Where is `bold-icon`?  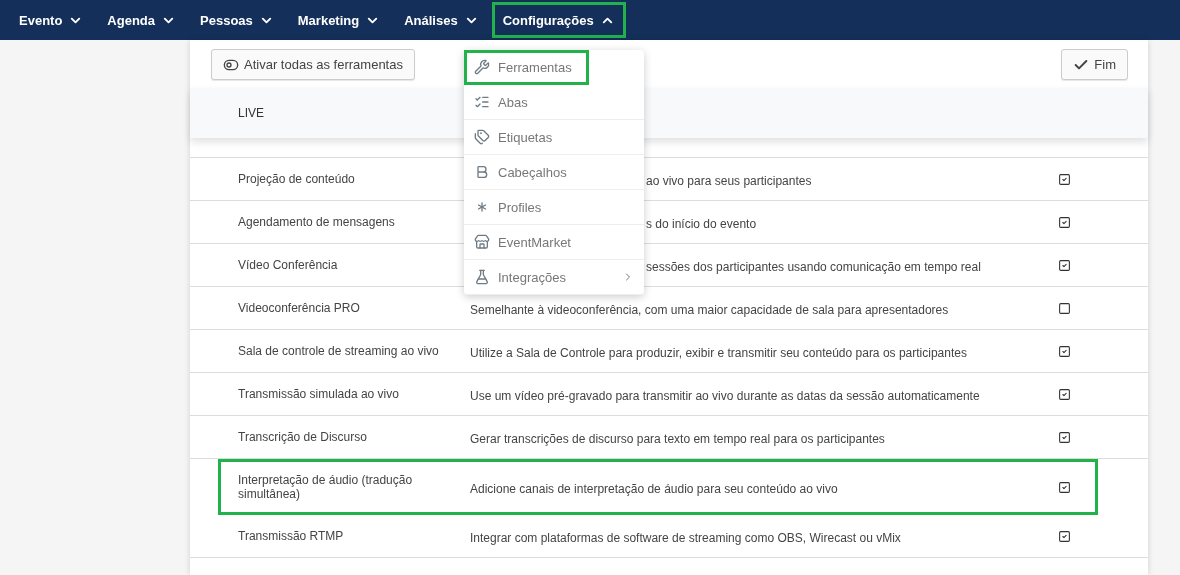 bold-icon is located at coordinates (482, 172).